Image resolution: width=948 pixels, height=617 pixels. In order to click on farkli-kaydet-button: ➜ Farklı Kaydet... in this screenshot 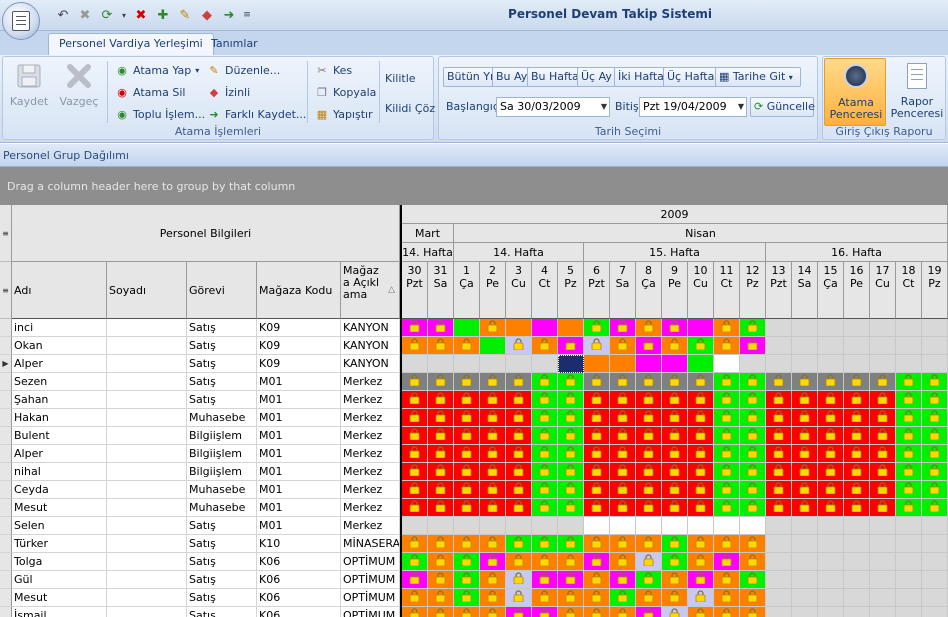, I will do `click(256, 114)`.